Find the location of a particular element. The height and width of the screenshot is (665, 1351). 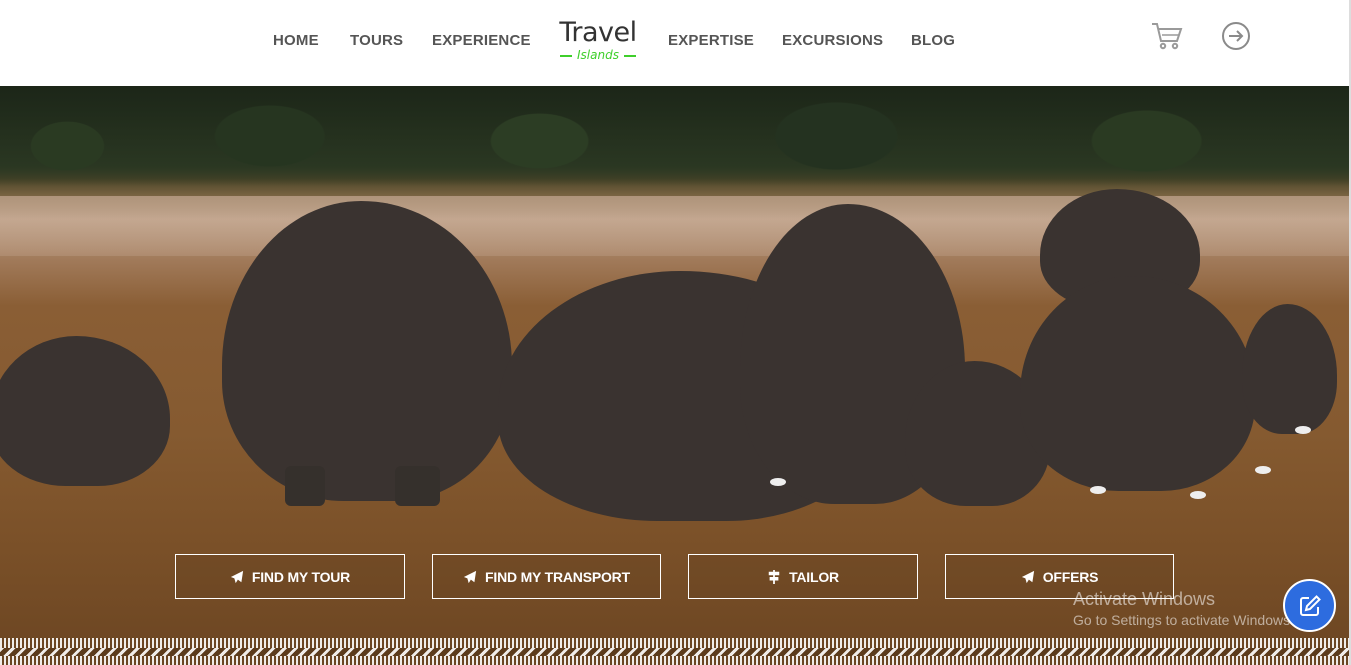

site-logo: Travel Islands is located at coordinates (598, 43).